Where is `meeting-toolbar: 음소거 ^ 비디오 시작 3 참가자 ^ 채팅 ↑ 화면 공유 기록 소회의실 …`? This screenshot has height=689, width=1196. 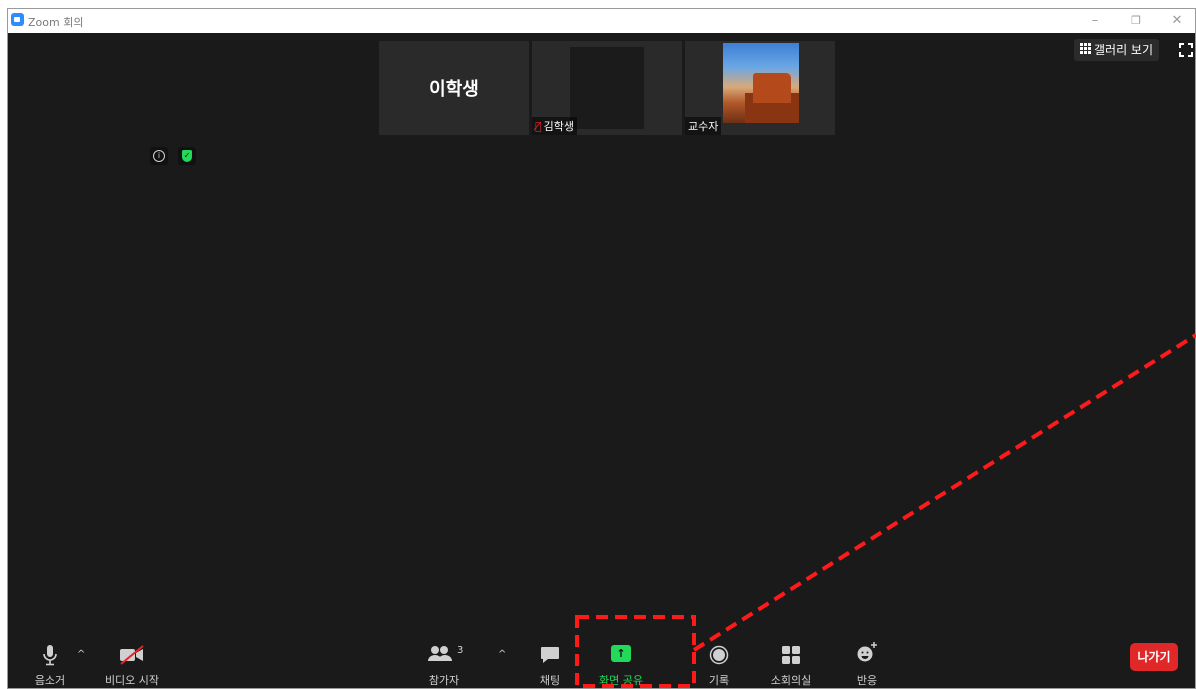 meeting-toolbar: 음소거 ^ 비디오 시작 3 참가자 ^ 채팅 ↑ 화면 공유 기록 소회의실 … is located at coordinates (601, 658).